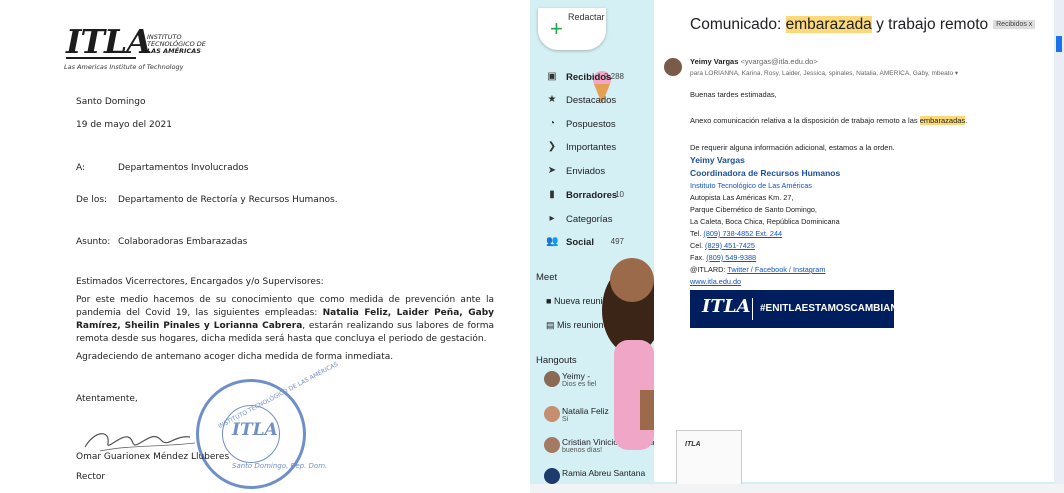  What do you see at coordinates (176, 44) in the screenshot?
I see `logo-institute-text: INSTITUTO TECNOLÓGICO DE LAS AMÉRICAS` at bounding box center [176, 44].